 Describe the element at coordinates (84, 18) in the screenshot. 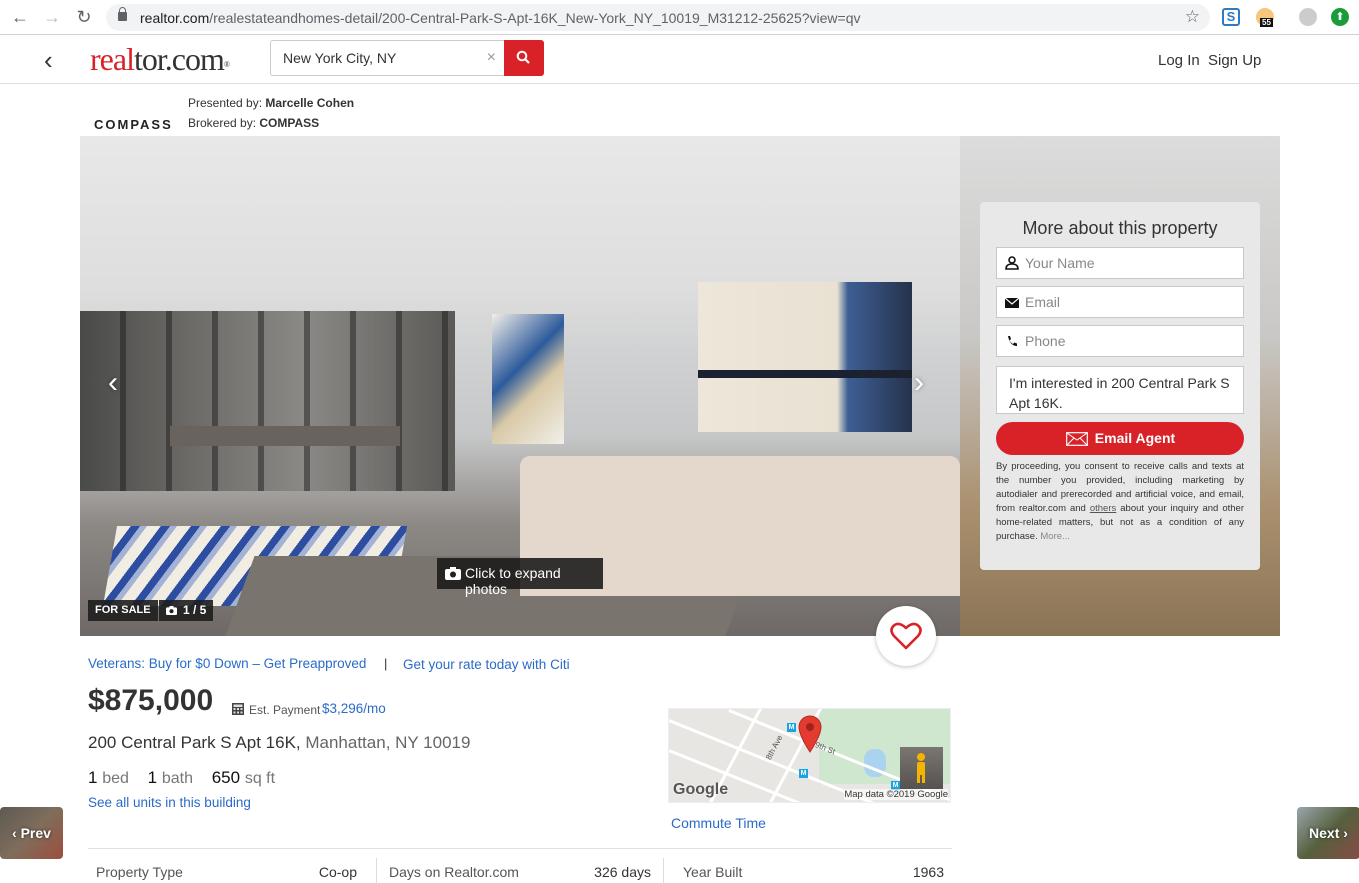

I see `browser-reload-icon: ↻` at that location.